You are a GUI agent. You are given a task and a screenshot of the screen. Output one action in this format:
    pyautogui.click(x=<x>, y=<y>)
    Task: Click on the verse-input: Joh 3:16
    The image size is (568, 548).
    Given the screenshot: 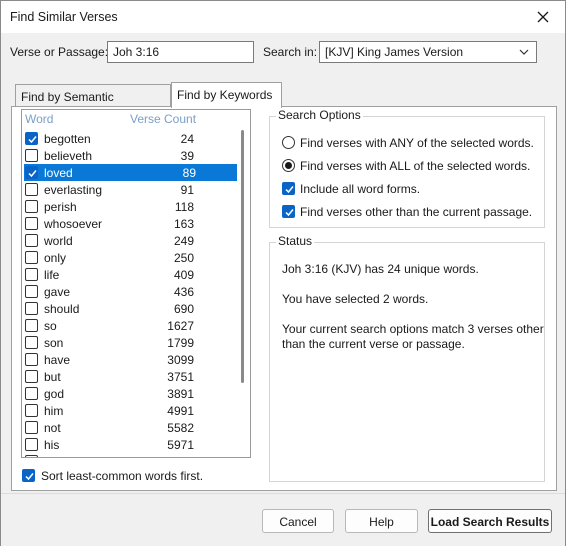 What is the action you would take?
    pyautogui.click(x=180, y=52)
    